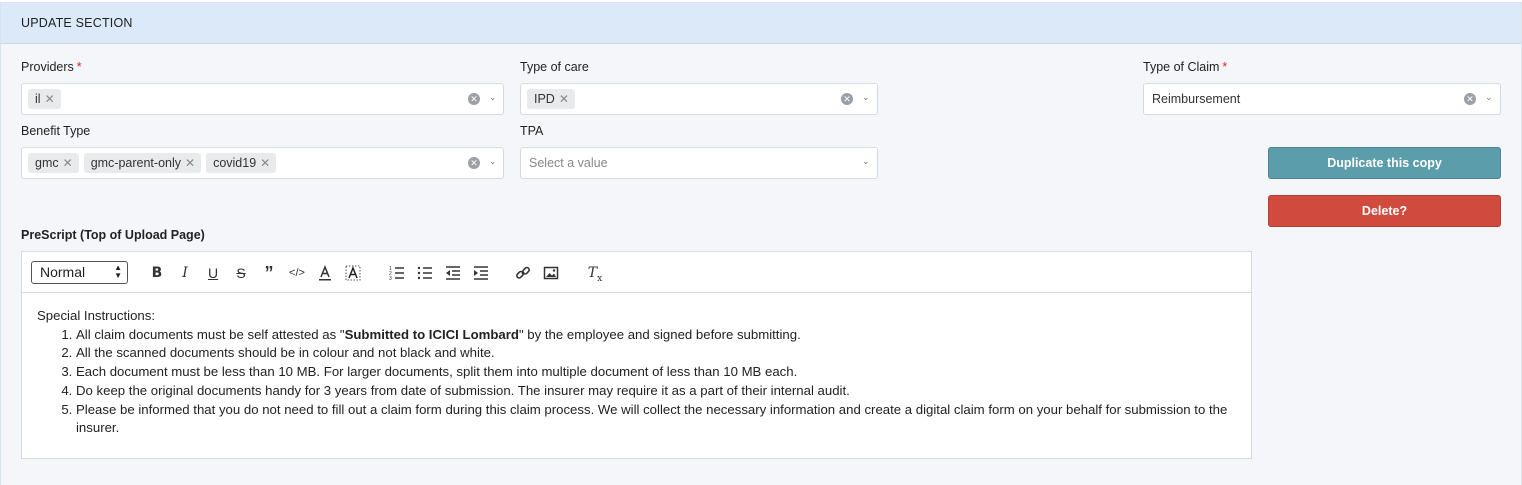  What do you see at coordinates (297, 273) in the screenshot?
I see `code-icon: </>` at bounding box center [297, 273].